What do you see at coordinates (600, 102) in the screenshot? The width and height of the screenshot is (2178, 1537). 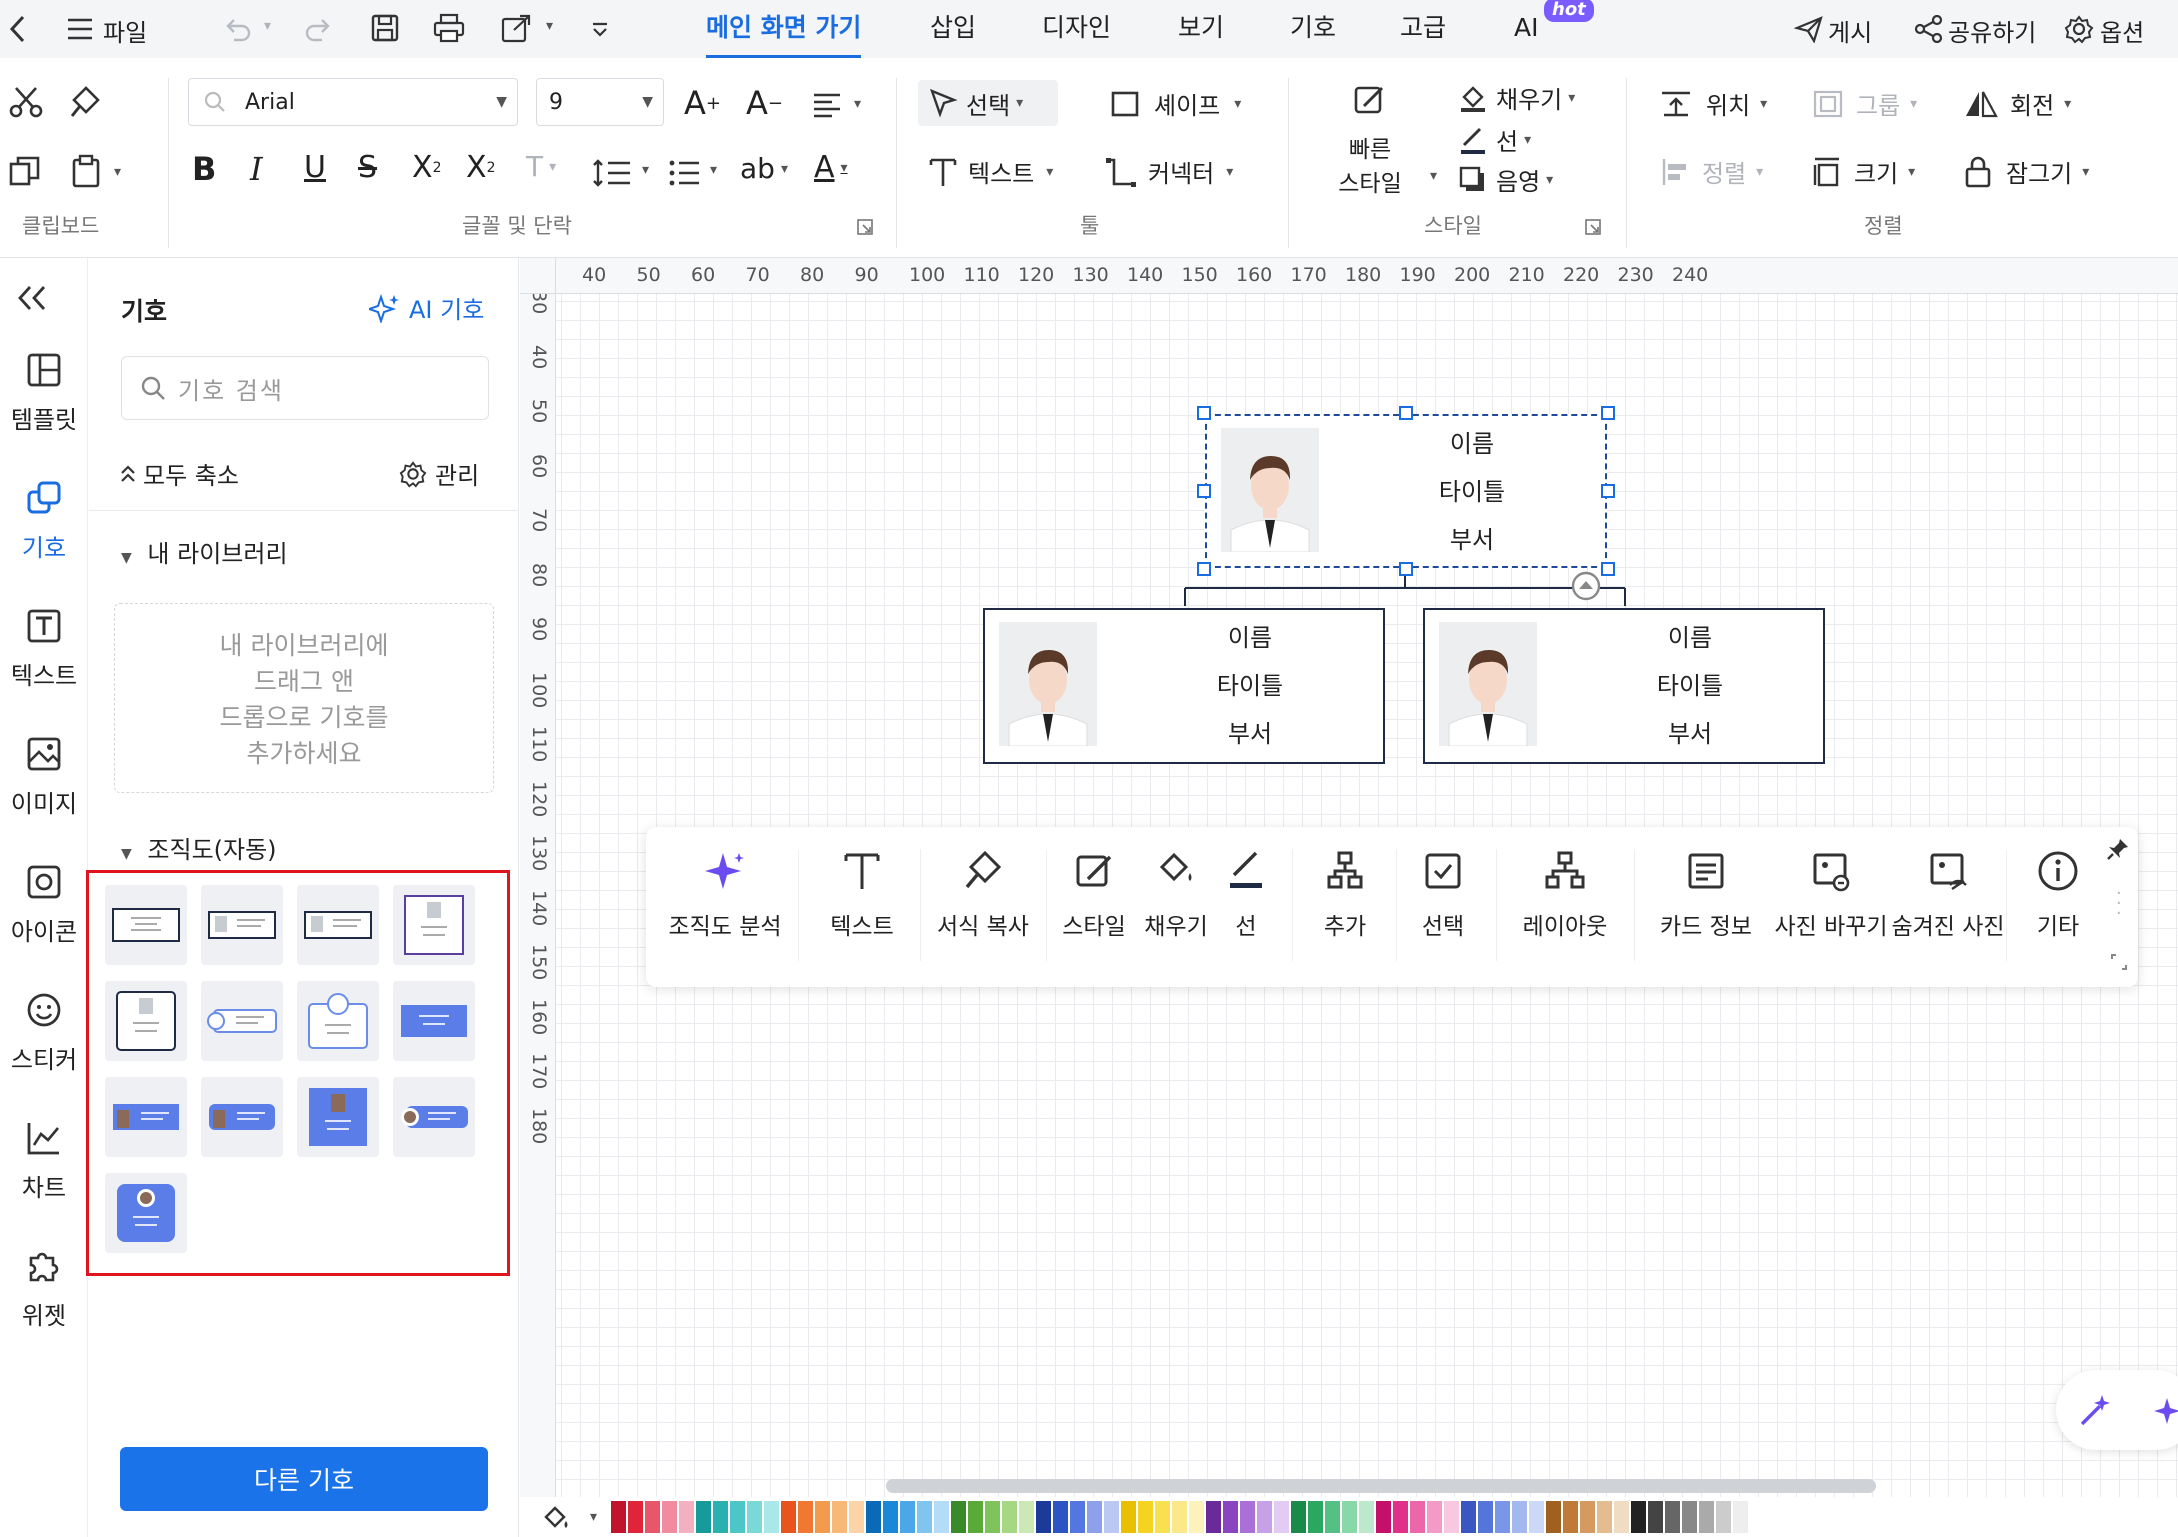 I see `font-size-select: 9 ▼` at bounding box center [600, 102].